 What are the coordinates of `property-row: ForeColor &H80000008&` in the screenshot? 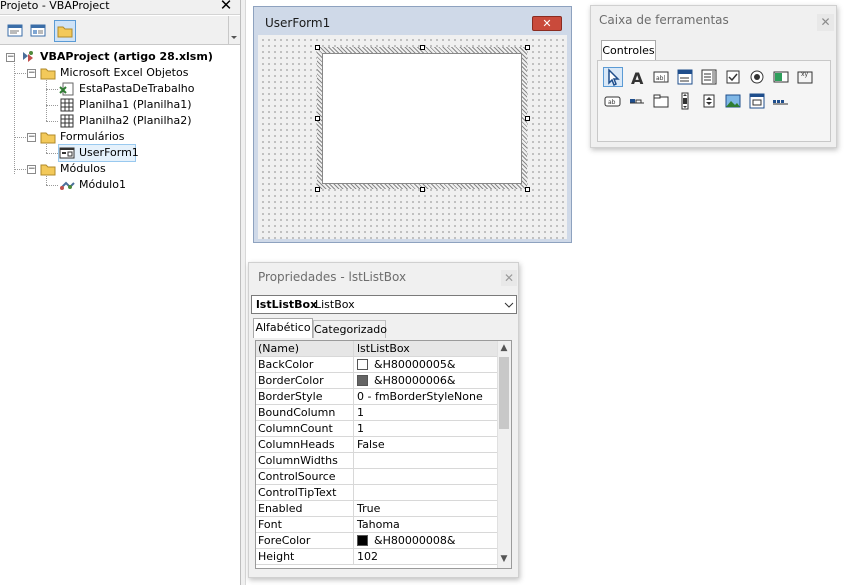 It's located at (376, 541).